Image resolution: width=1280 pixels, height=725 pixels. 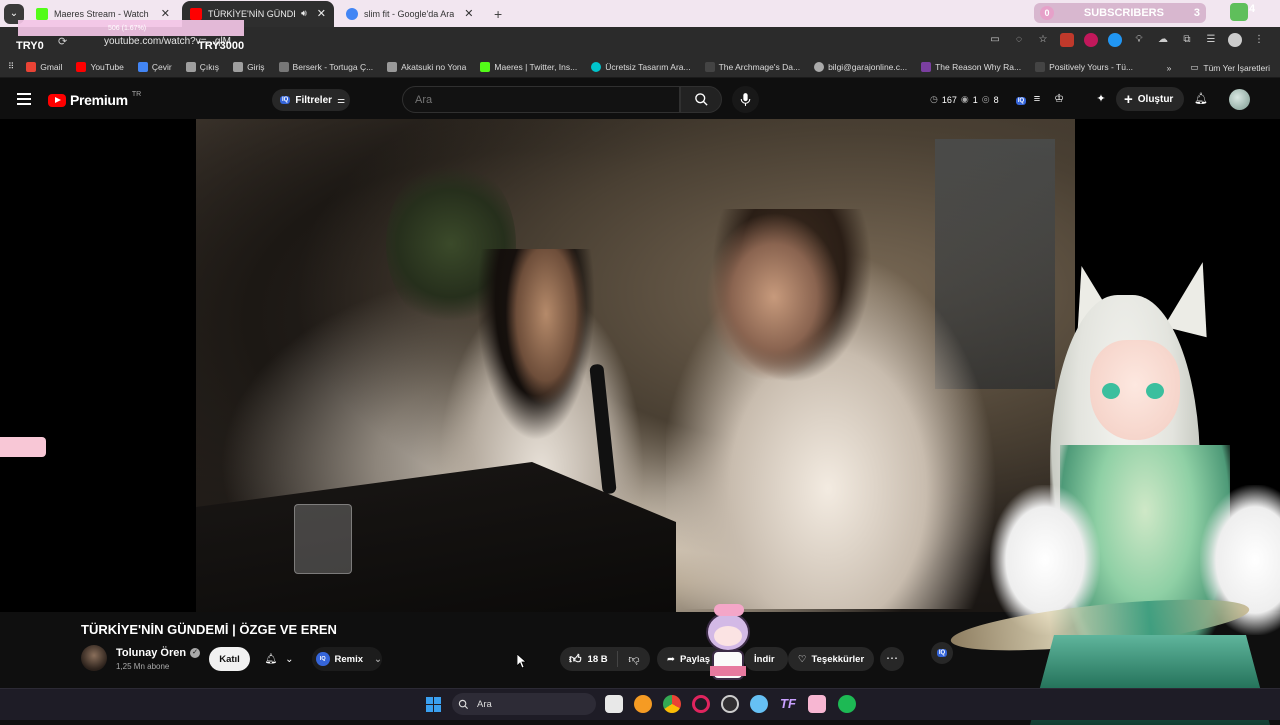 I want to click on bookmarks-more-button: », so click(x=1169, y=68).